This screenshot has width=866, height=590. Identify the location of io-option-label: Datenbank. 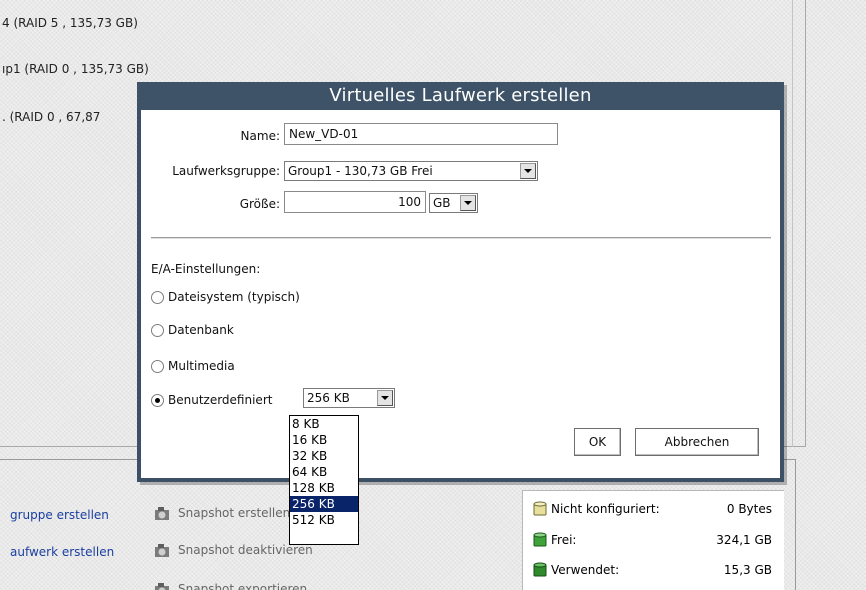
(201, 330).